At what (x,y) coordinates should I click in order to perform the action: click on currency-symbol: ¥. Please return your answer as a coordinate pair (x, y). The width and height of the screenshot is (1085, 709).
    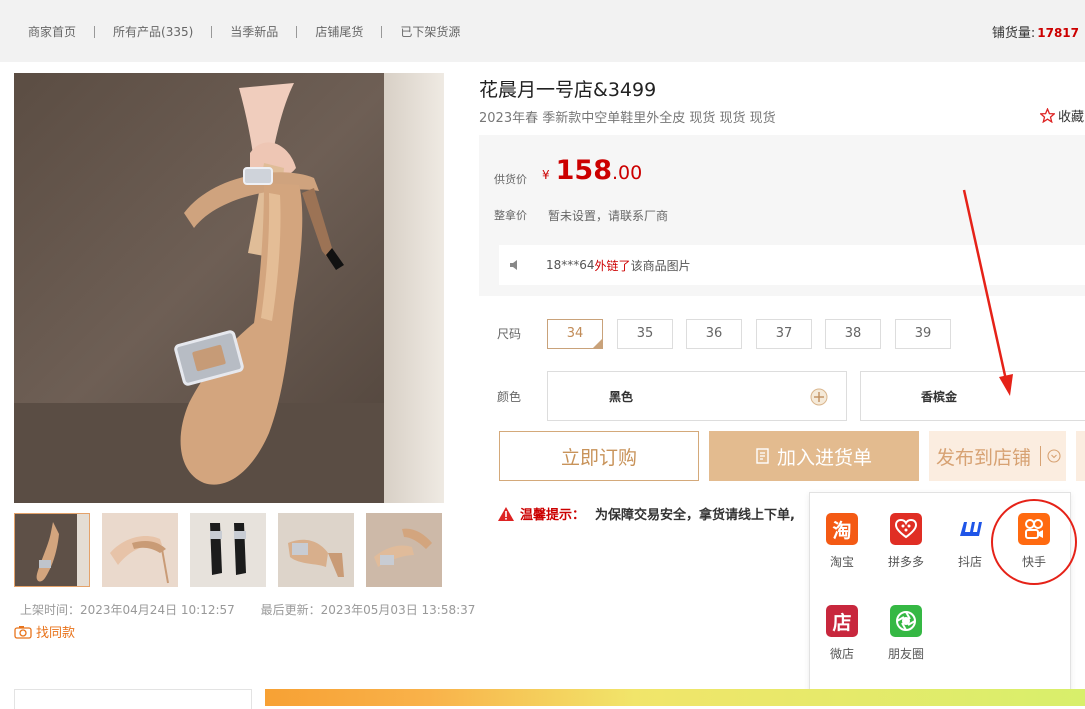
    Looking at the image, I should click on (546, 175).